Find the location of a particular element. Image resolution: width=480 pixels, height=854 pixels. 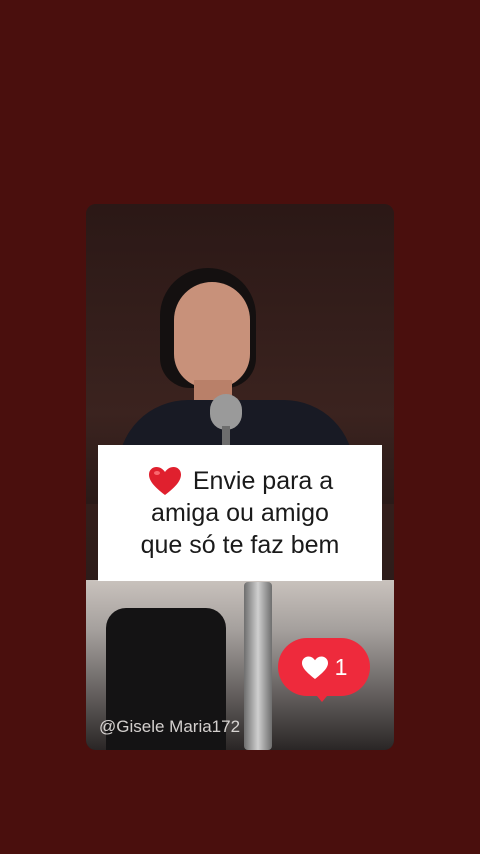

microphone-pole is located at coordinates (258, 666).